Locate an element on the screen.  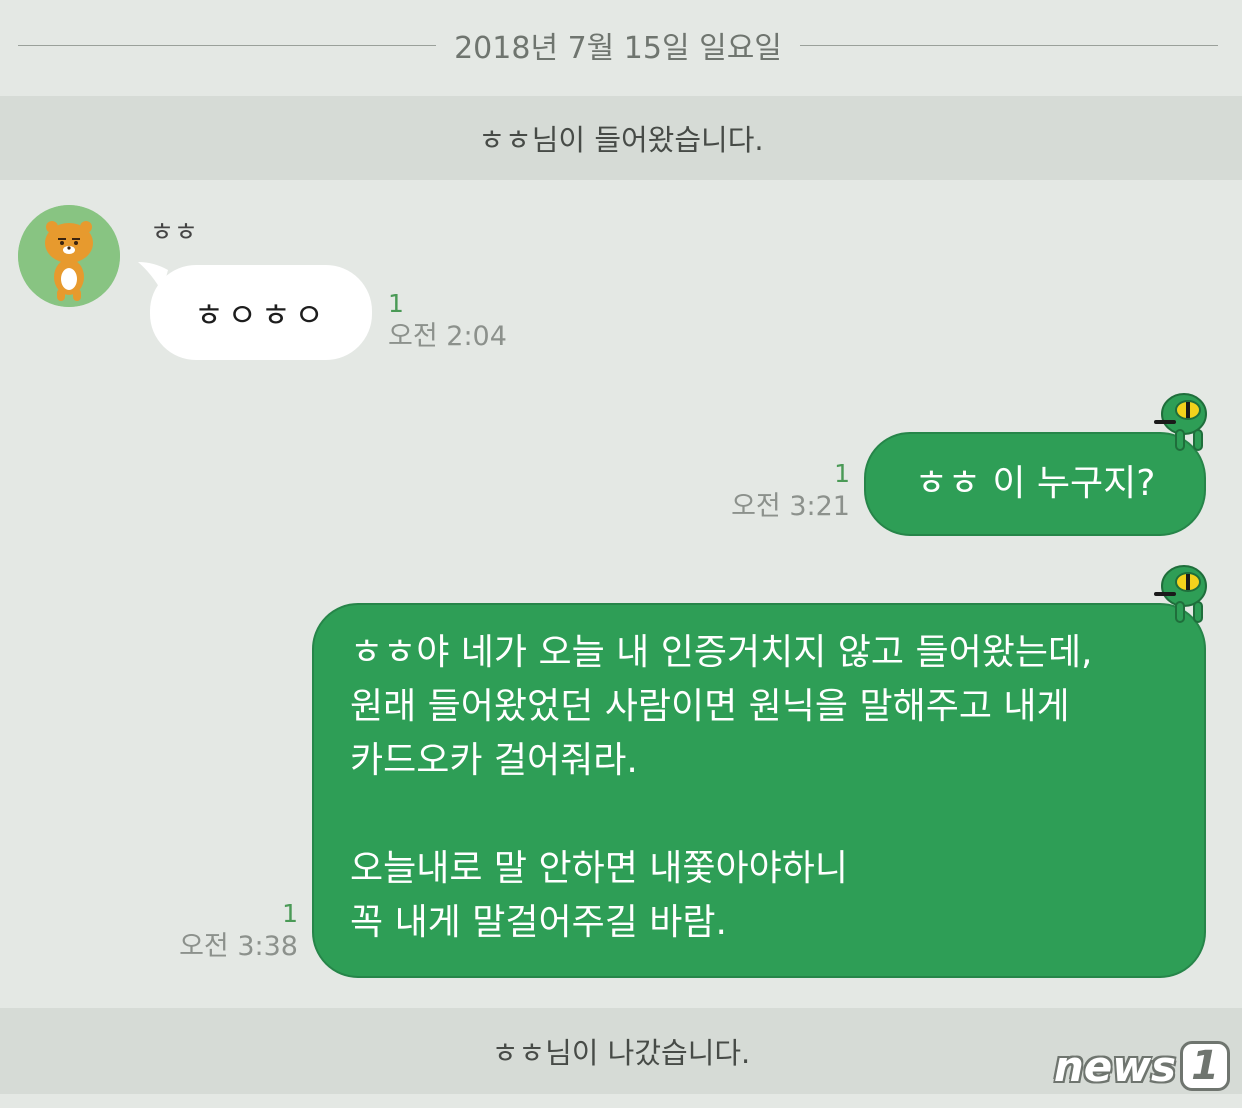
date-divider: 2018년 7월 15일 일요일 is located at coordinates (618, 45).